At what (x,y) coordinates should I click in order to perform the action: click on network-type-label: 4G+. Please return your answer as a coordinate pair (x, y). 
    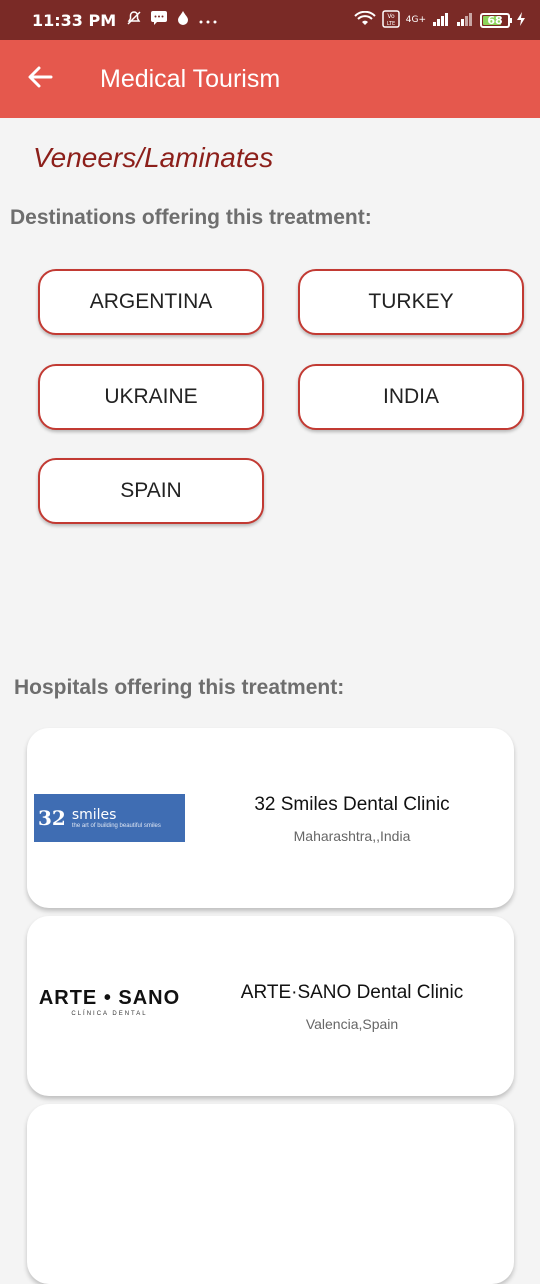
    Looking at the image, I should click on (415, 20).